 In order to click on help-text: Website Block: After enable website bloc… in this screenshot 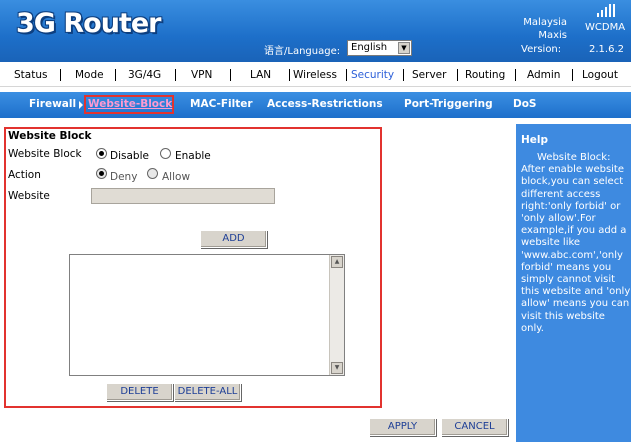, I will do `click(576, 243)`.